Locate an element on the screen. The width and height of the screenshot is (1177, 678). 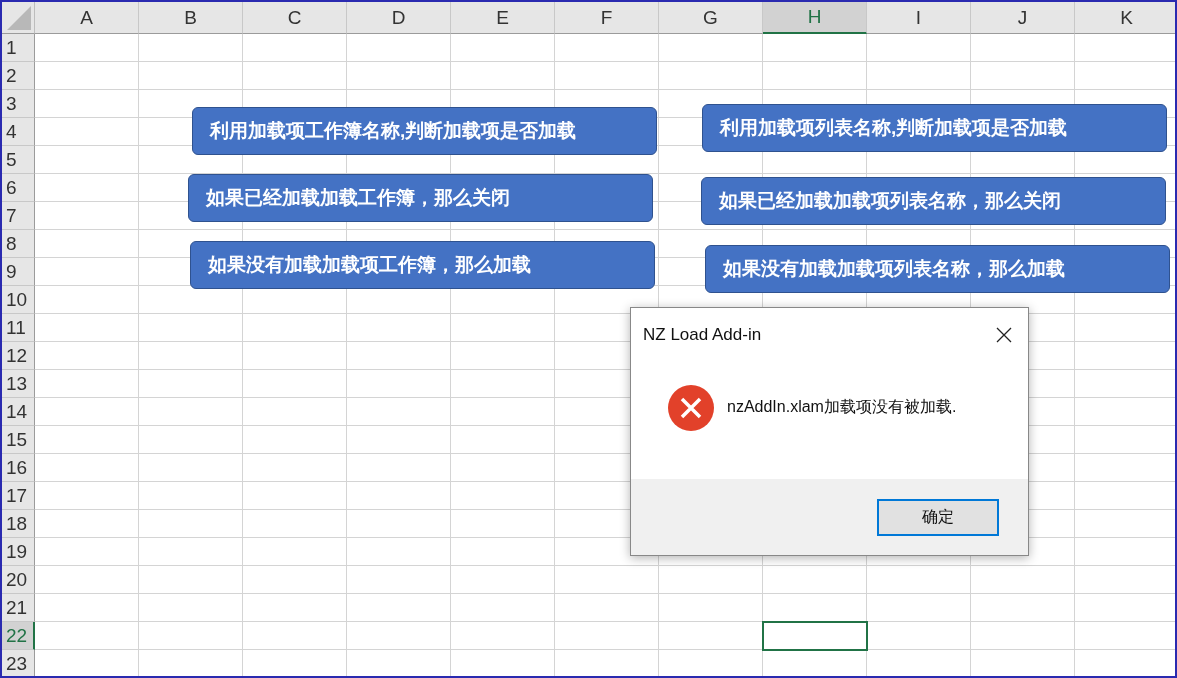
row-header: 12 is located at coordinates (18, 356).